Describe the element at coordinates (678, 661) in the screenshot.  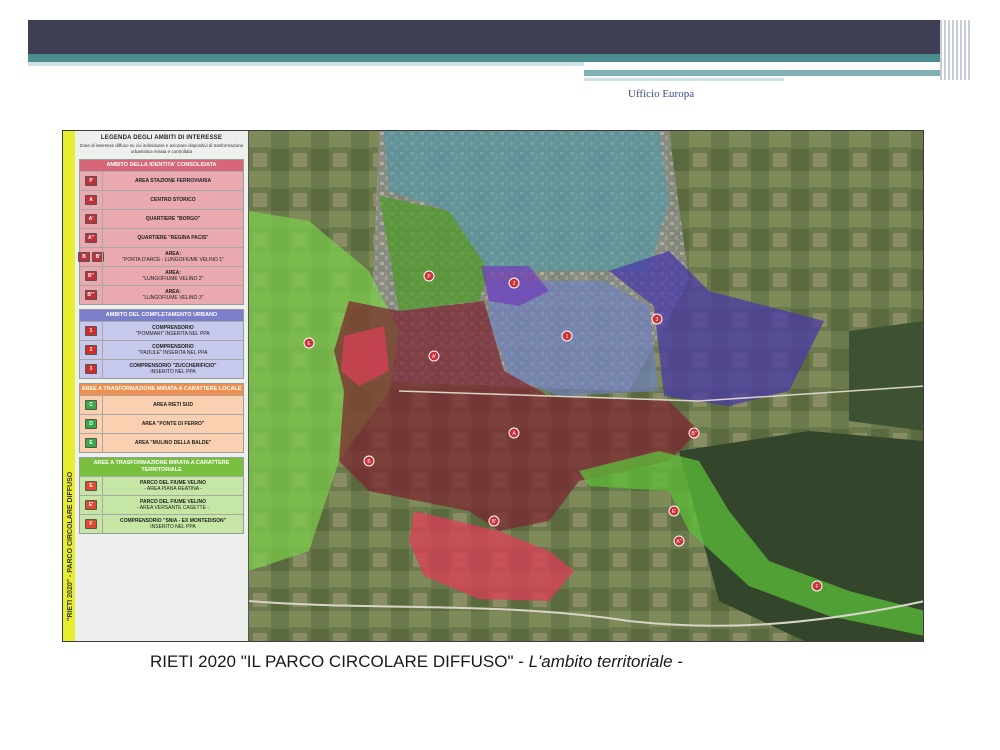
I see `caption-tail: -` at that location.